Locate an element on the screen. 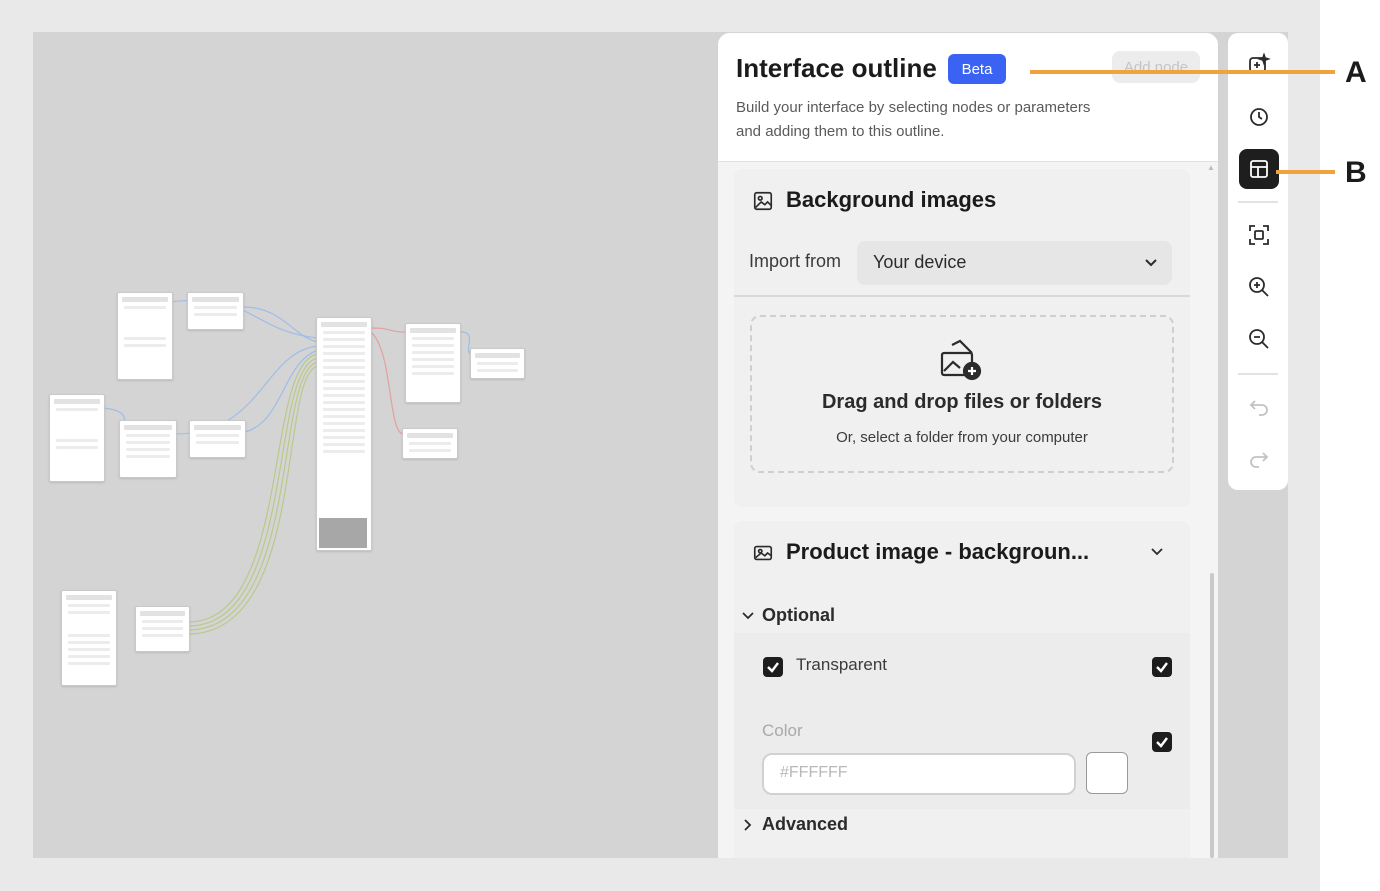 The image size is (1380, 891). divider is located at coordinates (962, 296).